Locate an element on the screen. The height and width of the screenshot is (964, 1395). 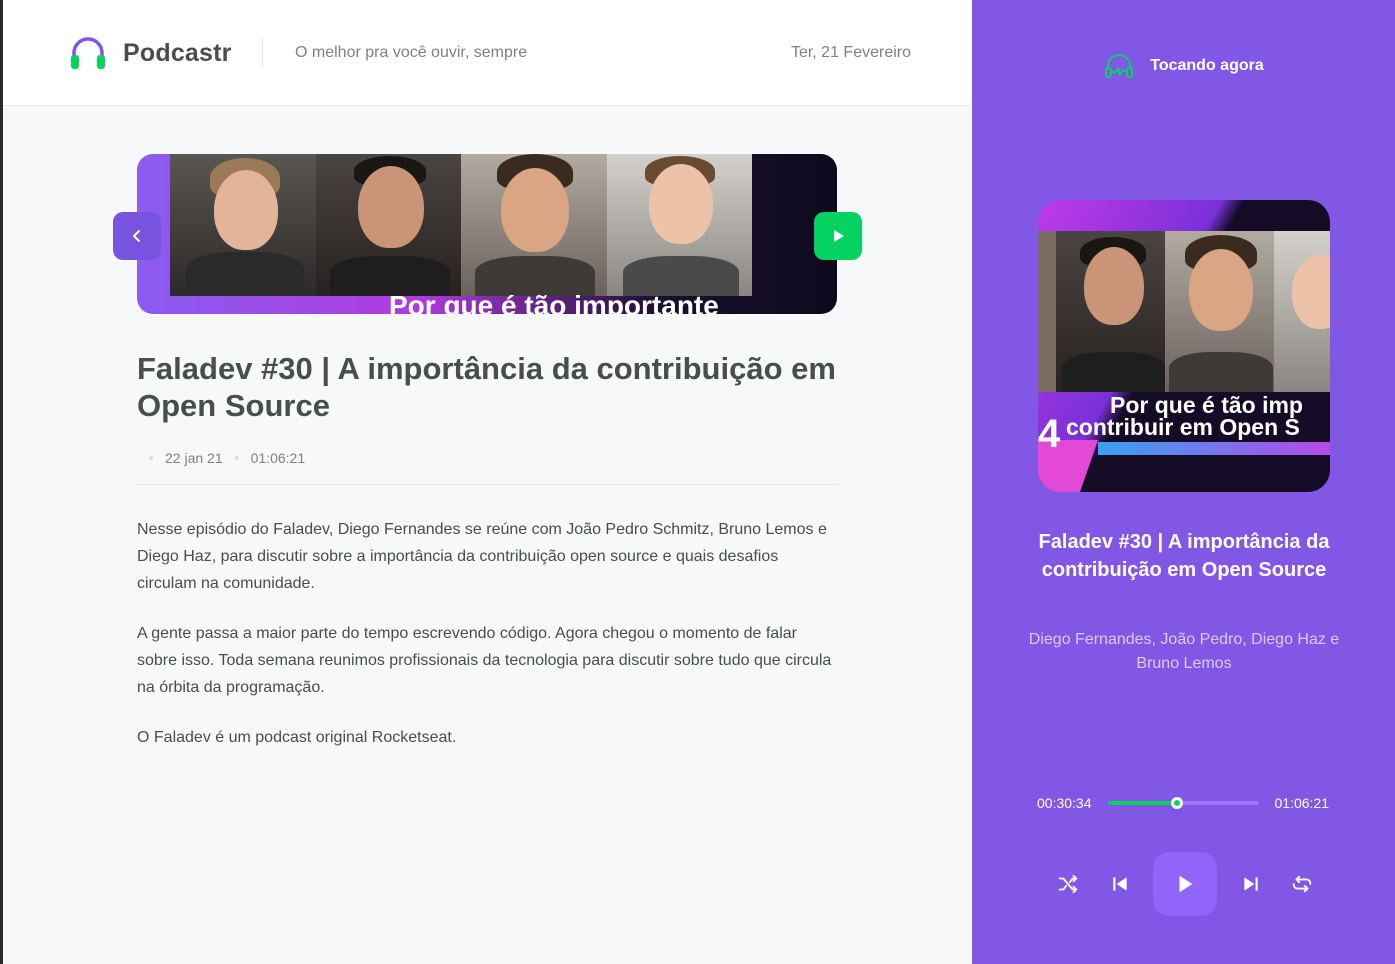
player-controls is located at coordinates (1185, 884).